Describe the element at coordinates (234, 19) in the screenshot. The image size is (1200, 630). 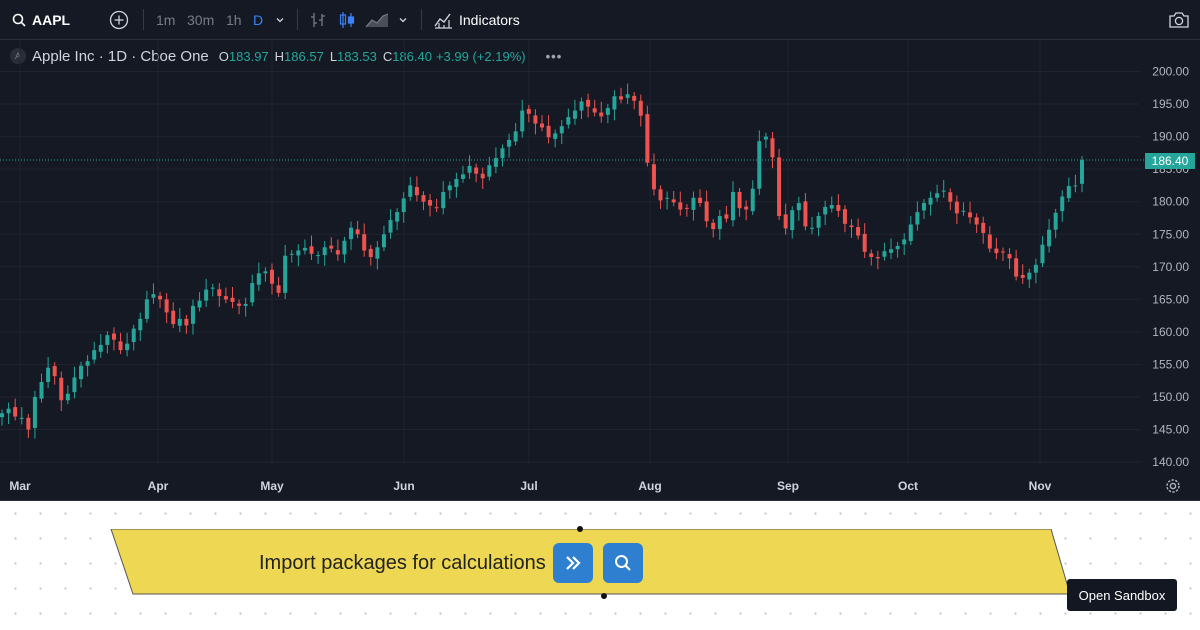
I see `timeframe-1h: 1h` at that location.